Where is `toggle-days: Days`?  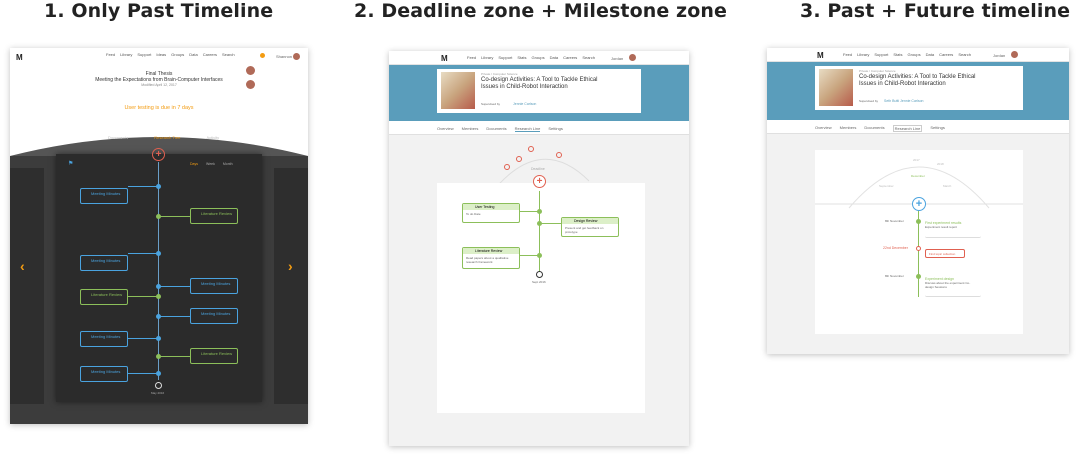 toggle-days: Days is located at coordinates (194, 164).